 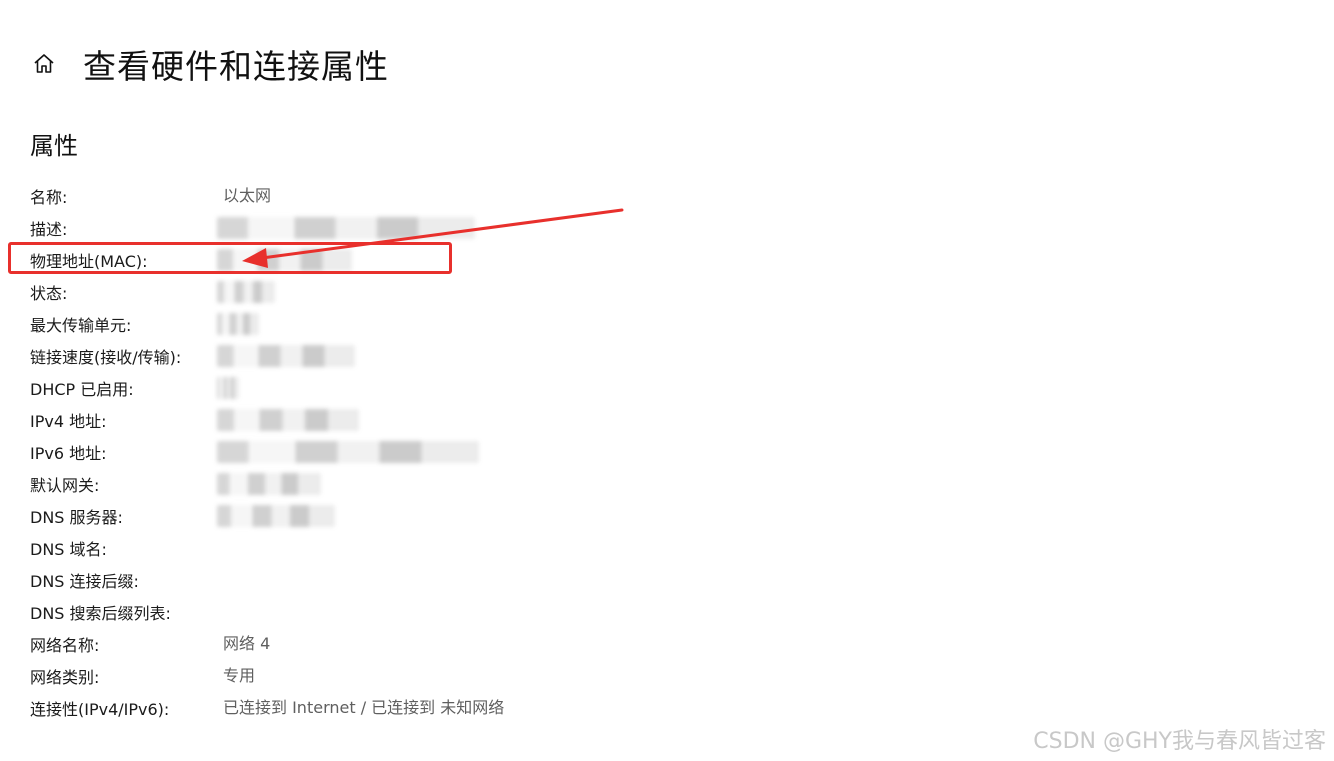 What do you see at coordinates (1179, 741) in the screenshot?
I see `watermark: CSDN @GHY我与春风皆过客` at bounding box center [1179, 741].